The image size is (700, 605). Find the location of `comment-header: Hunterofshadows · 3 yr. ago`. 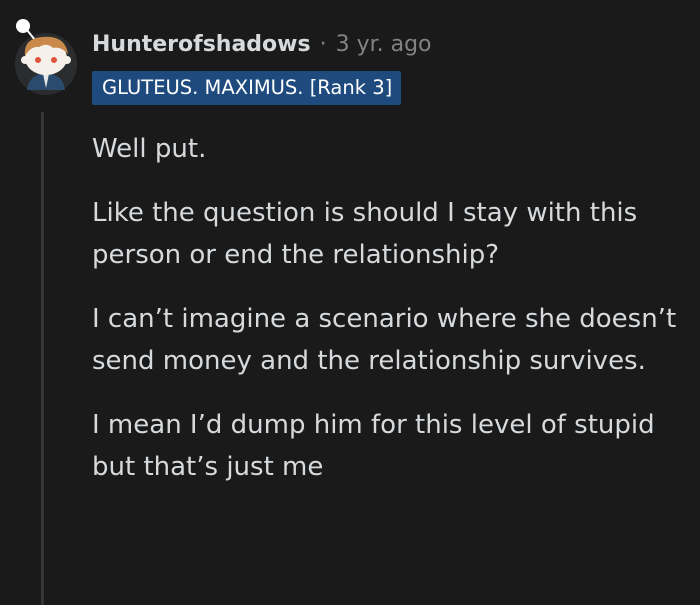

comment-header: Hunterofshadows · 3 yr. ago is located at coordinates (262, 44).